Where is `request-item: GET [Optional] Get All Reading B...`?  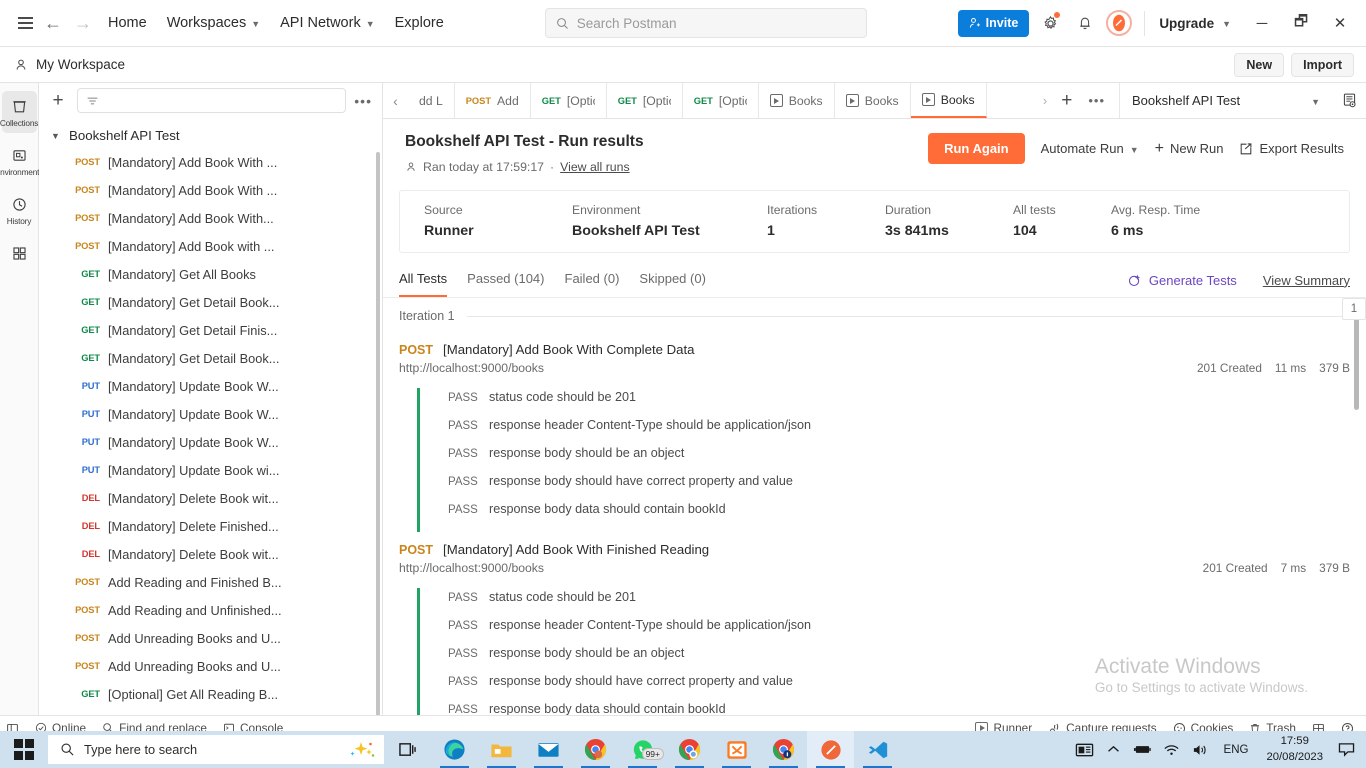
request-item: GET [Optional] Get All Reading B... is located at coordinates (210, 694).